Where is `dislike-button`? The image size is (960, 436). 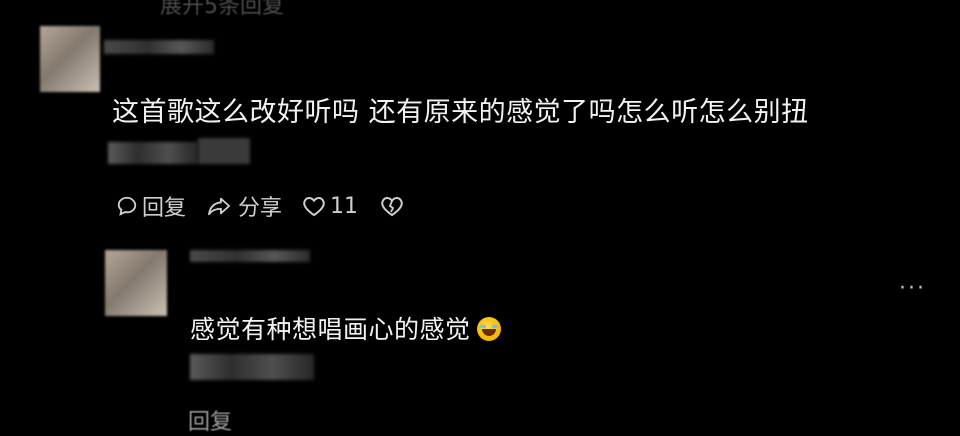
dislike-button is located at coordinates (394, 206).